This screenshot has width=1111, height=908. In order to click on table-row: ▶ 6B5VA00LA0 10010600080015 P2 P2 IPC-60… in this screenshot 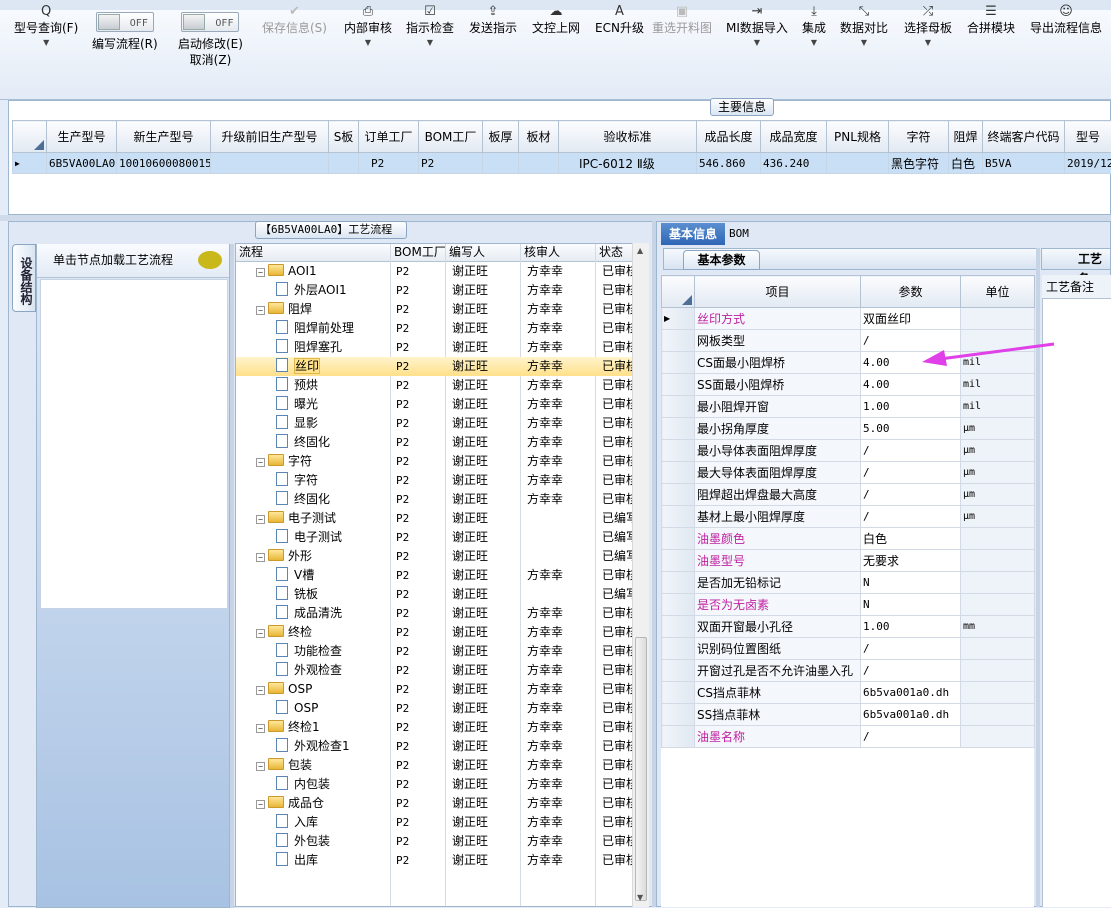, I will do `click(562, 163)`.